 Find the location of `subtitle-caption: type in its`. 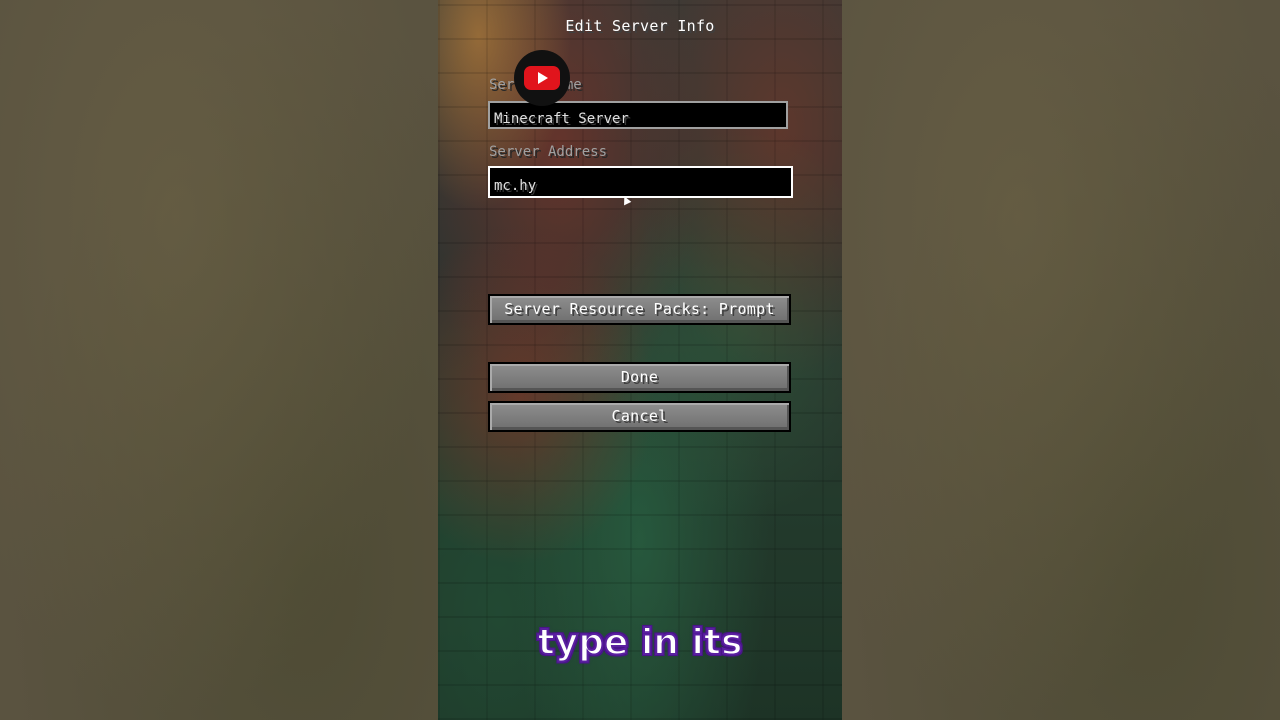

subtitle-caption: type in its is located at coordinates (640, 642).